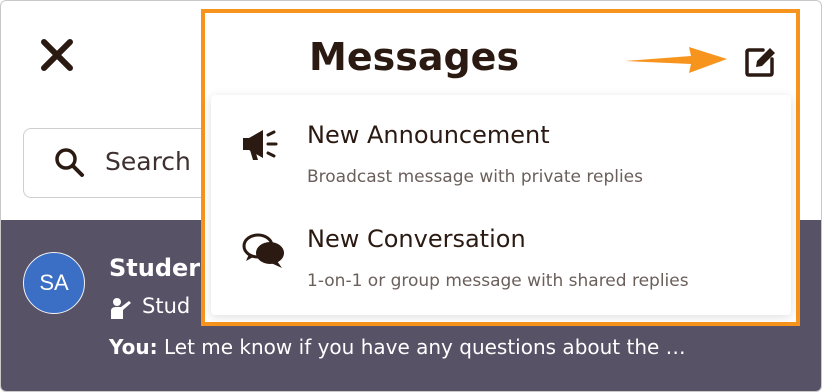 This screenshot has height=392, width=822. What do you see at coordinates (428, 135) in the screenshot?
I see `menu-item-title: New Announcement` at bounding box center [428, 135].